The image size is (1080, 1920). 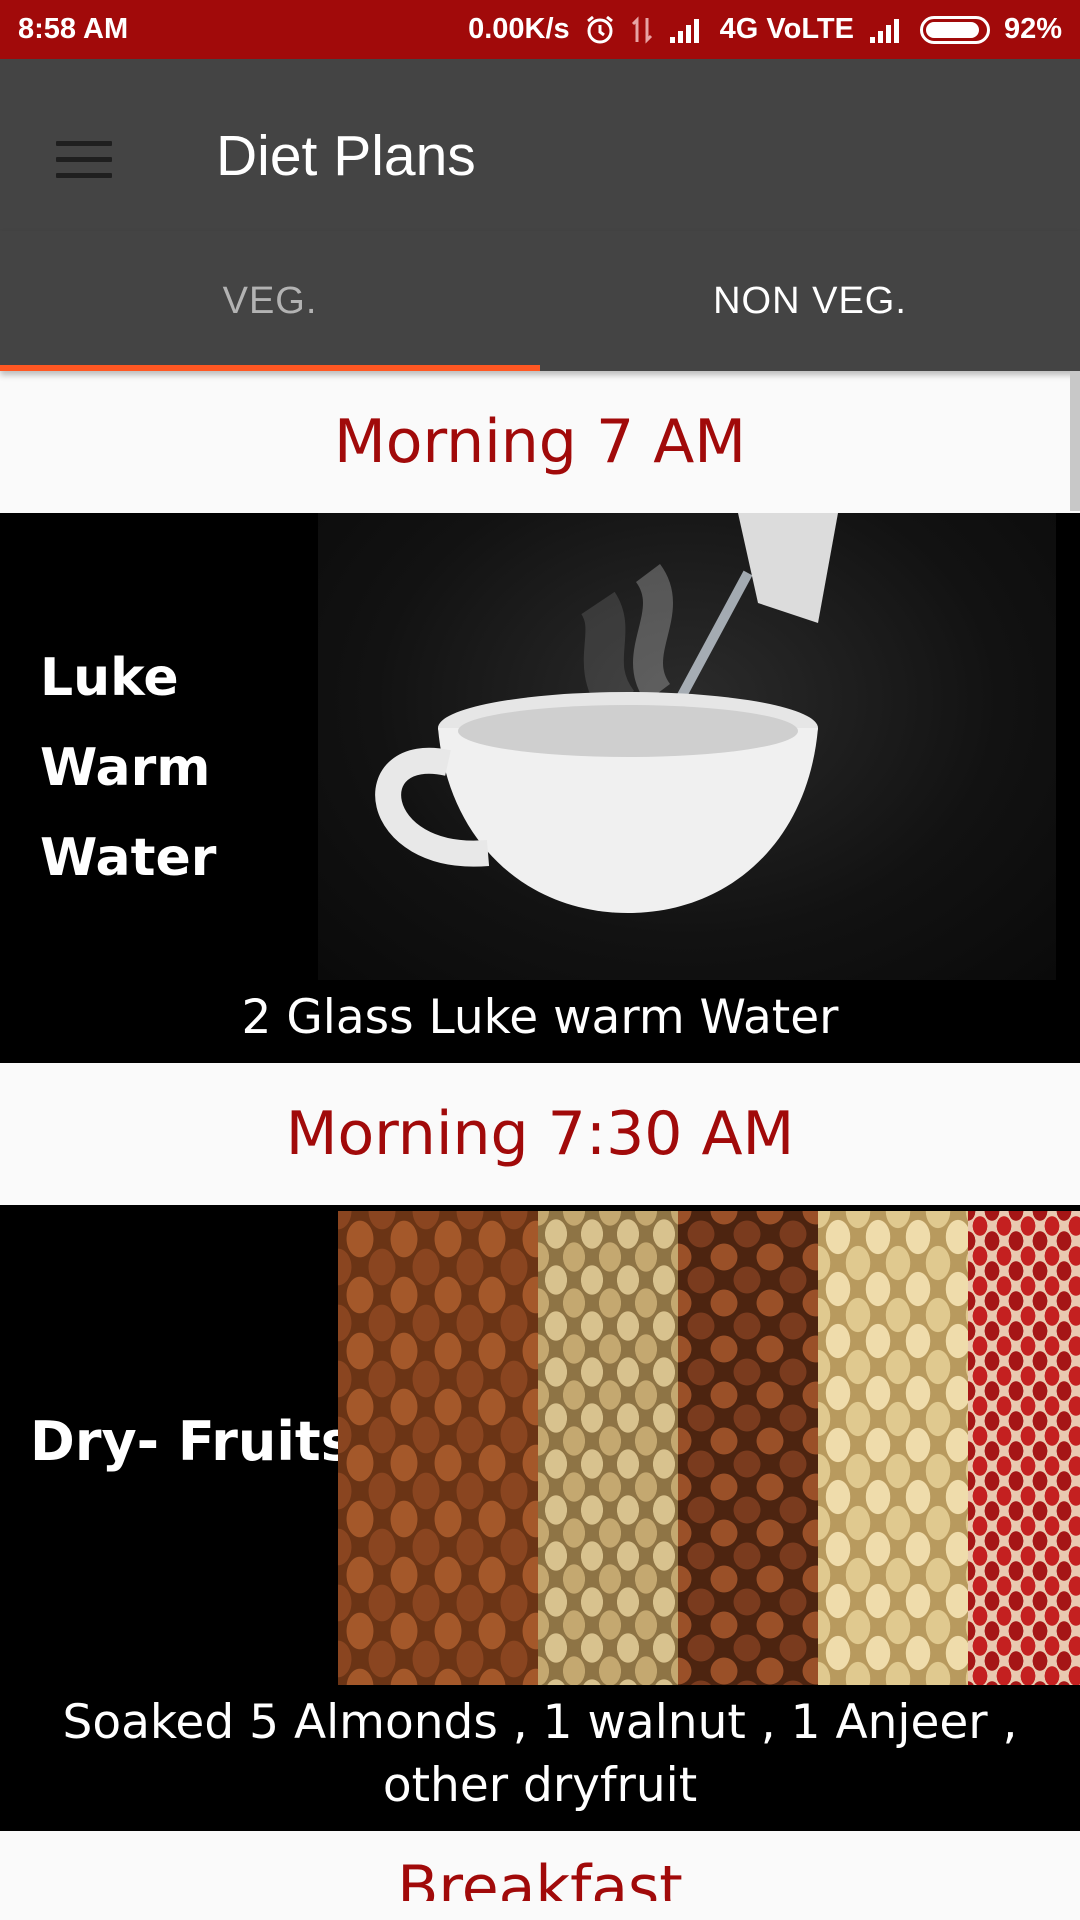 I want to click on scrollbar, so click(x=1075, y=441).